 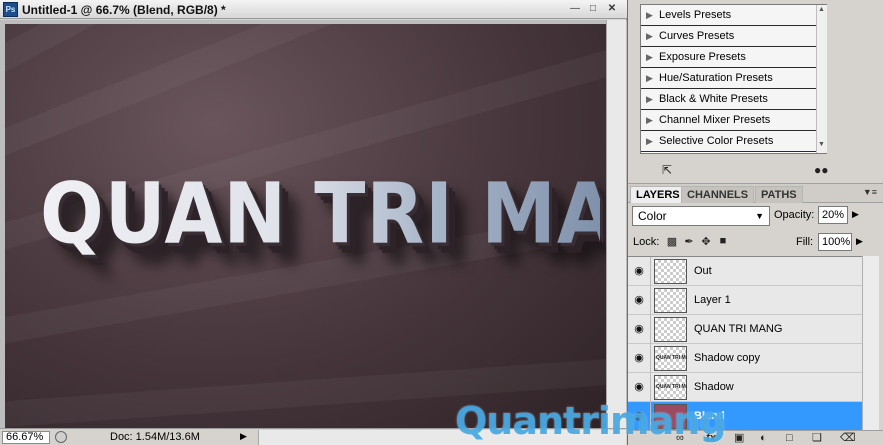 What do you see at coordinates (590, 421) in the screenshot?
I see `watermark-logo: Quantrimang` at bounding box center [590, 421].